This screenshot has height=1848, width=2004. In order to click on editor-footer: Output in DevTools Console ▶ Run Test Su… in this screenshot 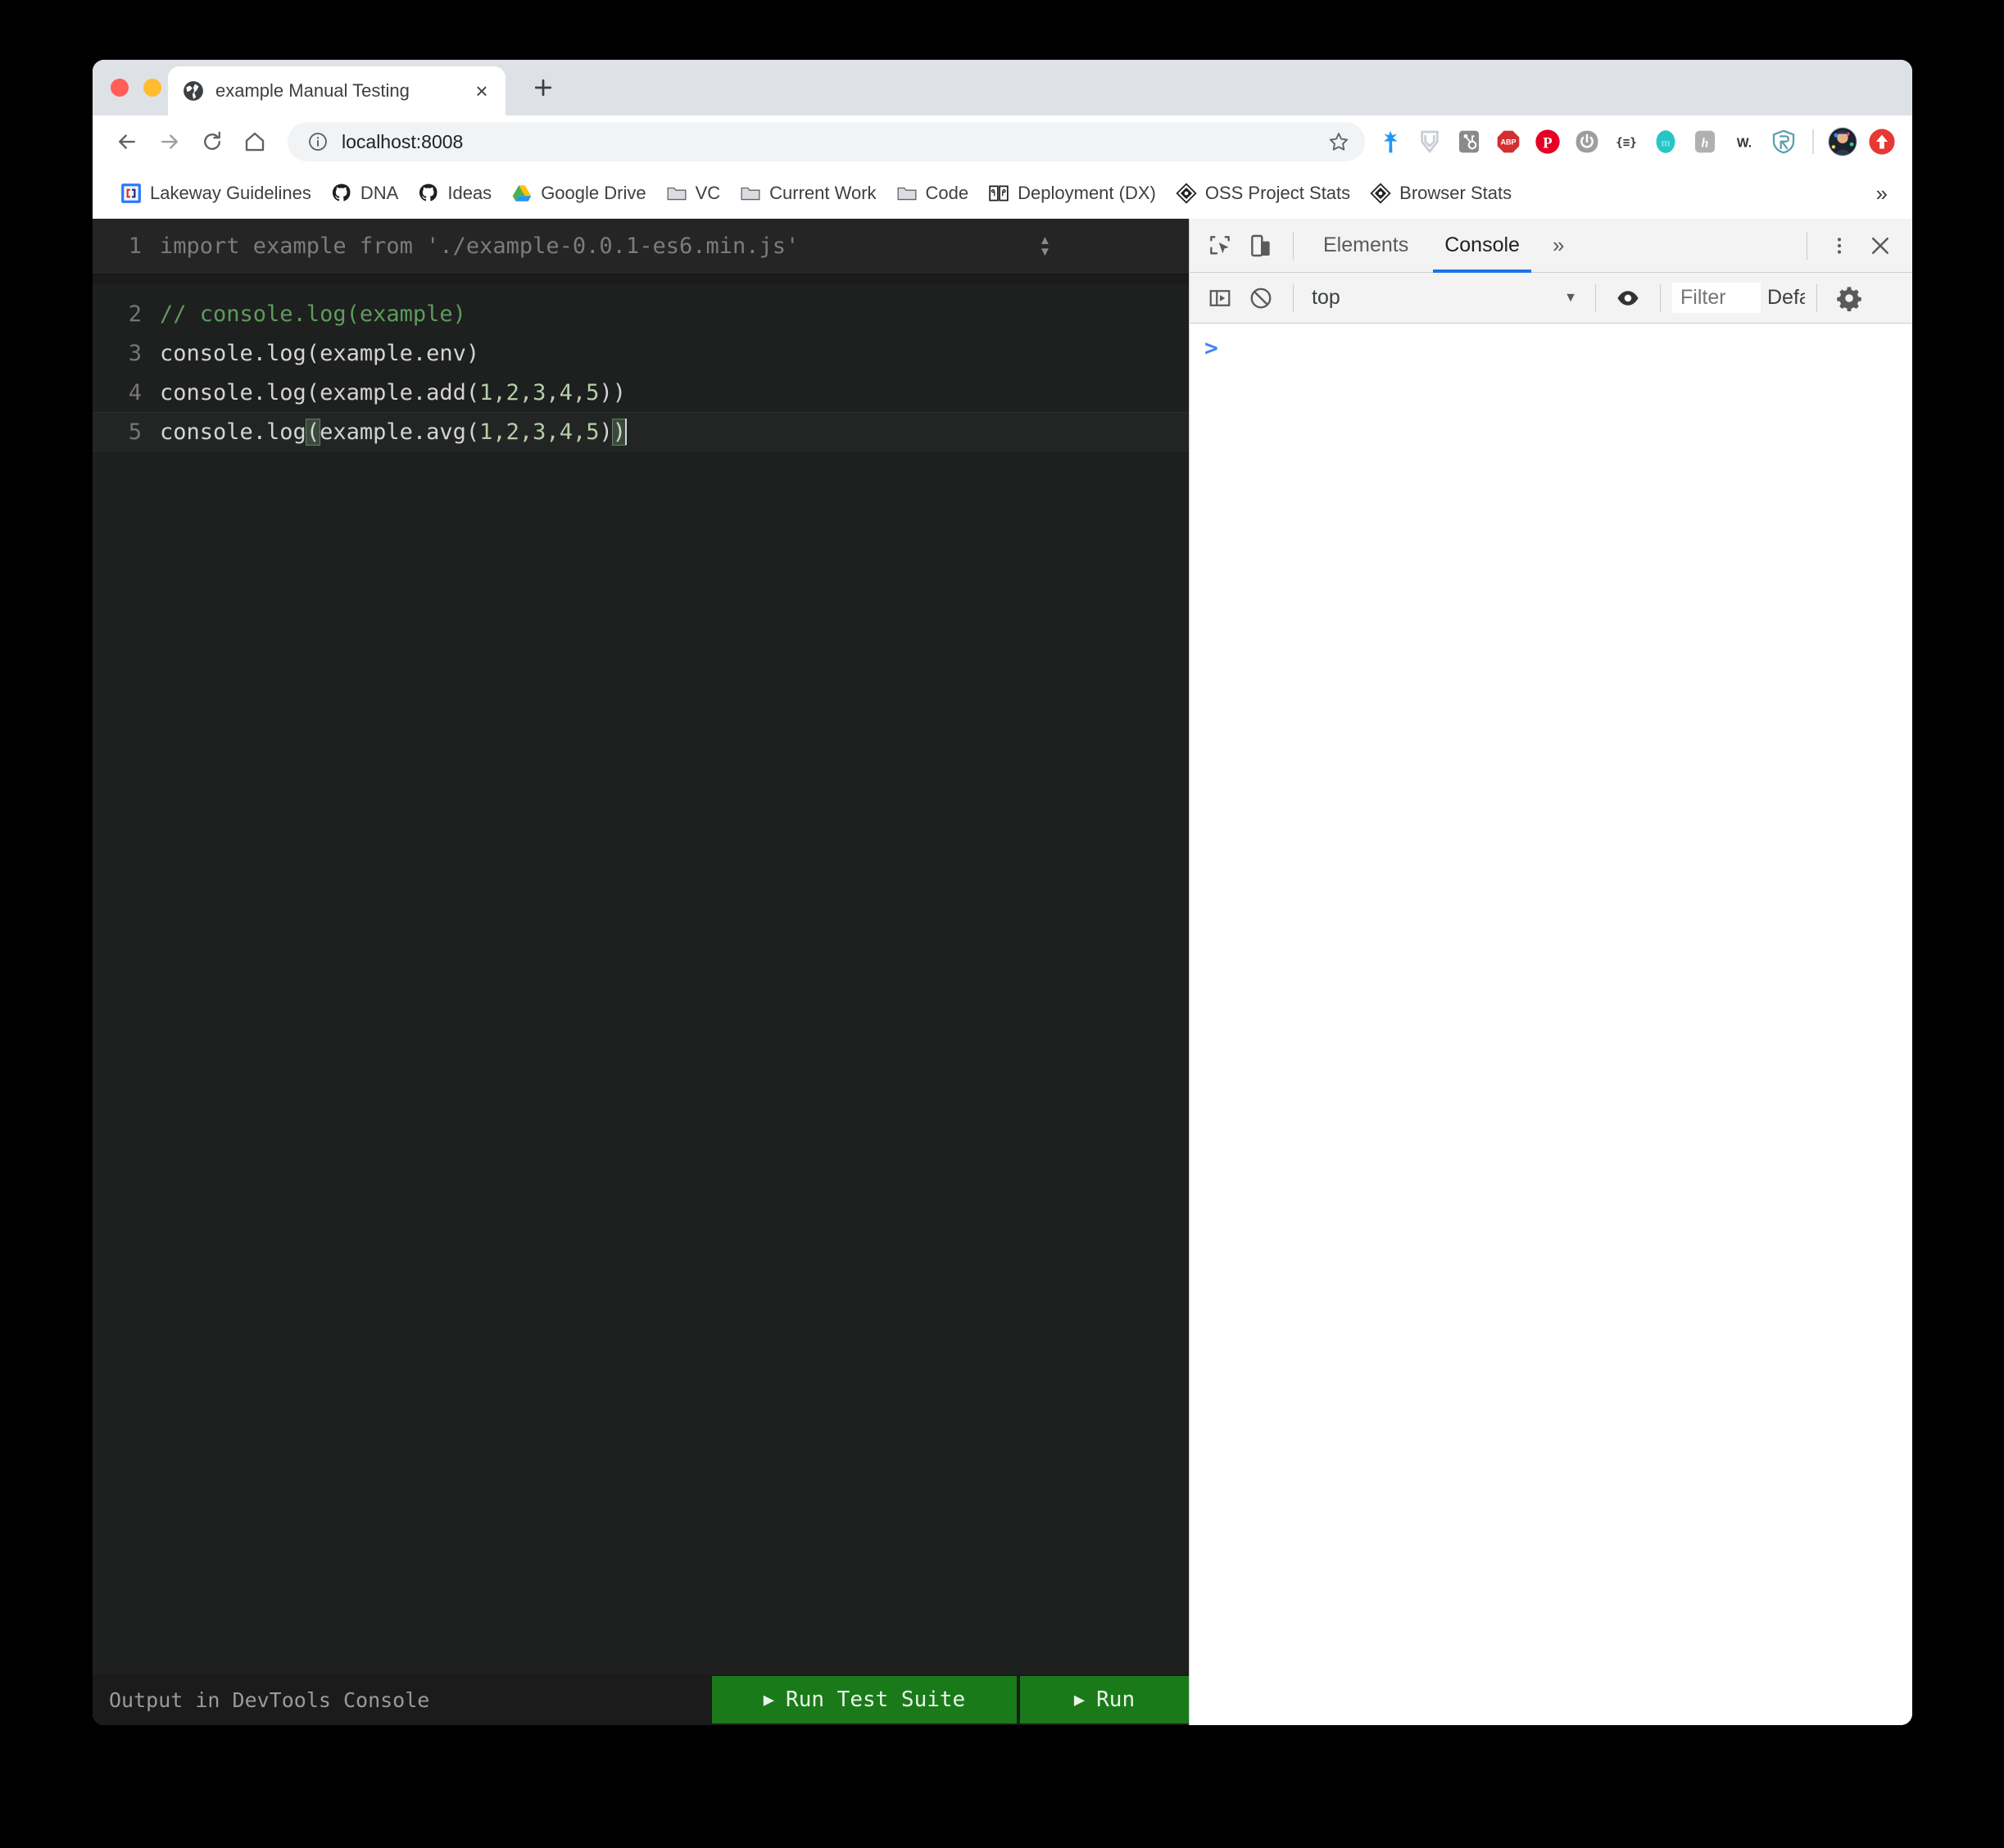, I will do `click(641, 1699)`.